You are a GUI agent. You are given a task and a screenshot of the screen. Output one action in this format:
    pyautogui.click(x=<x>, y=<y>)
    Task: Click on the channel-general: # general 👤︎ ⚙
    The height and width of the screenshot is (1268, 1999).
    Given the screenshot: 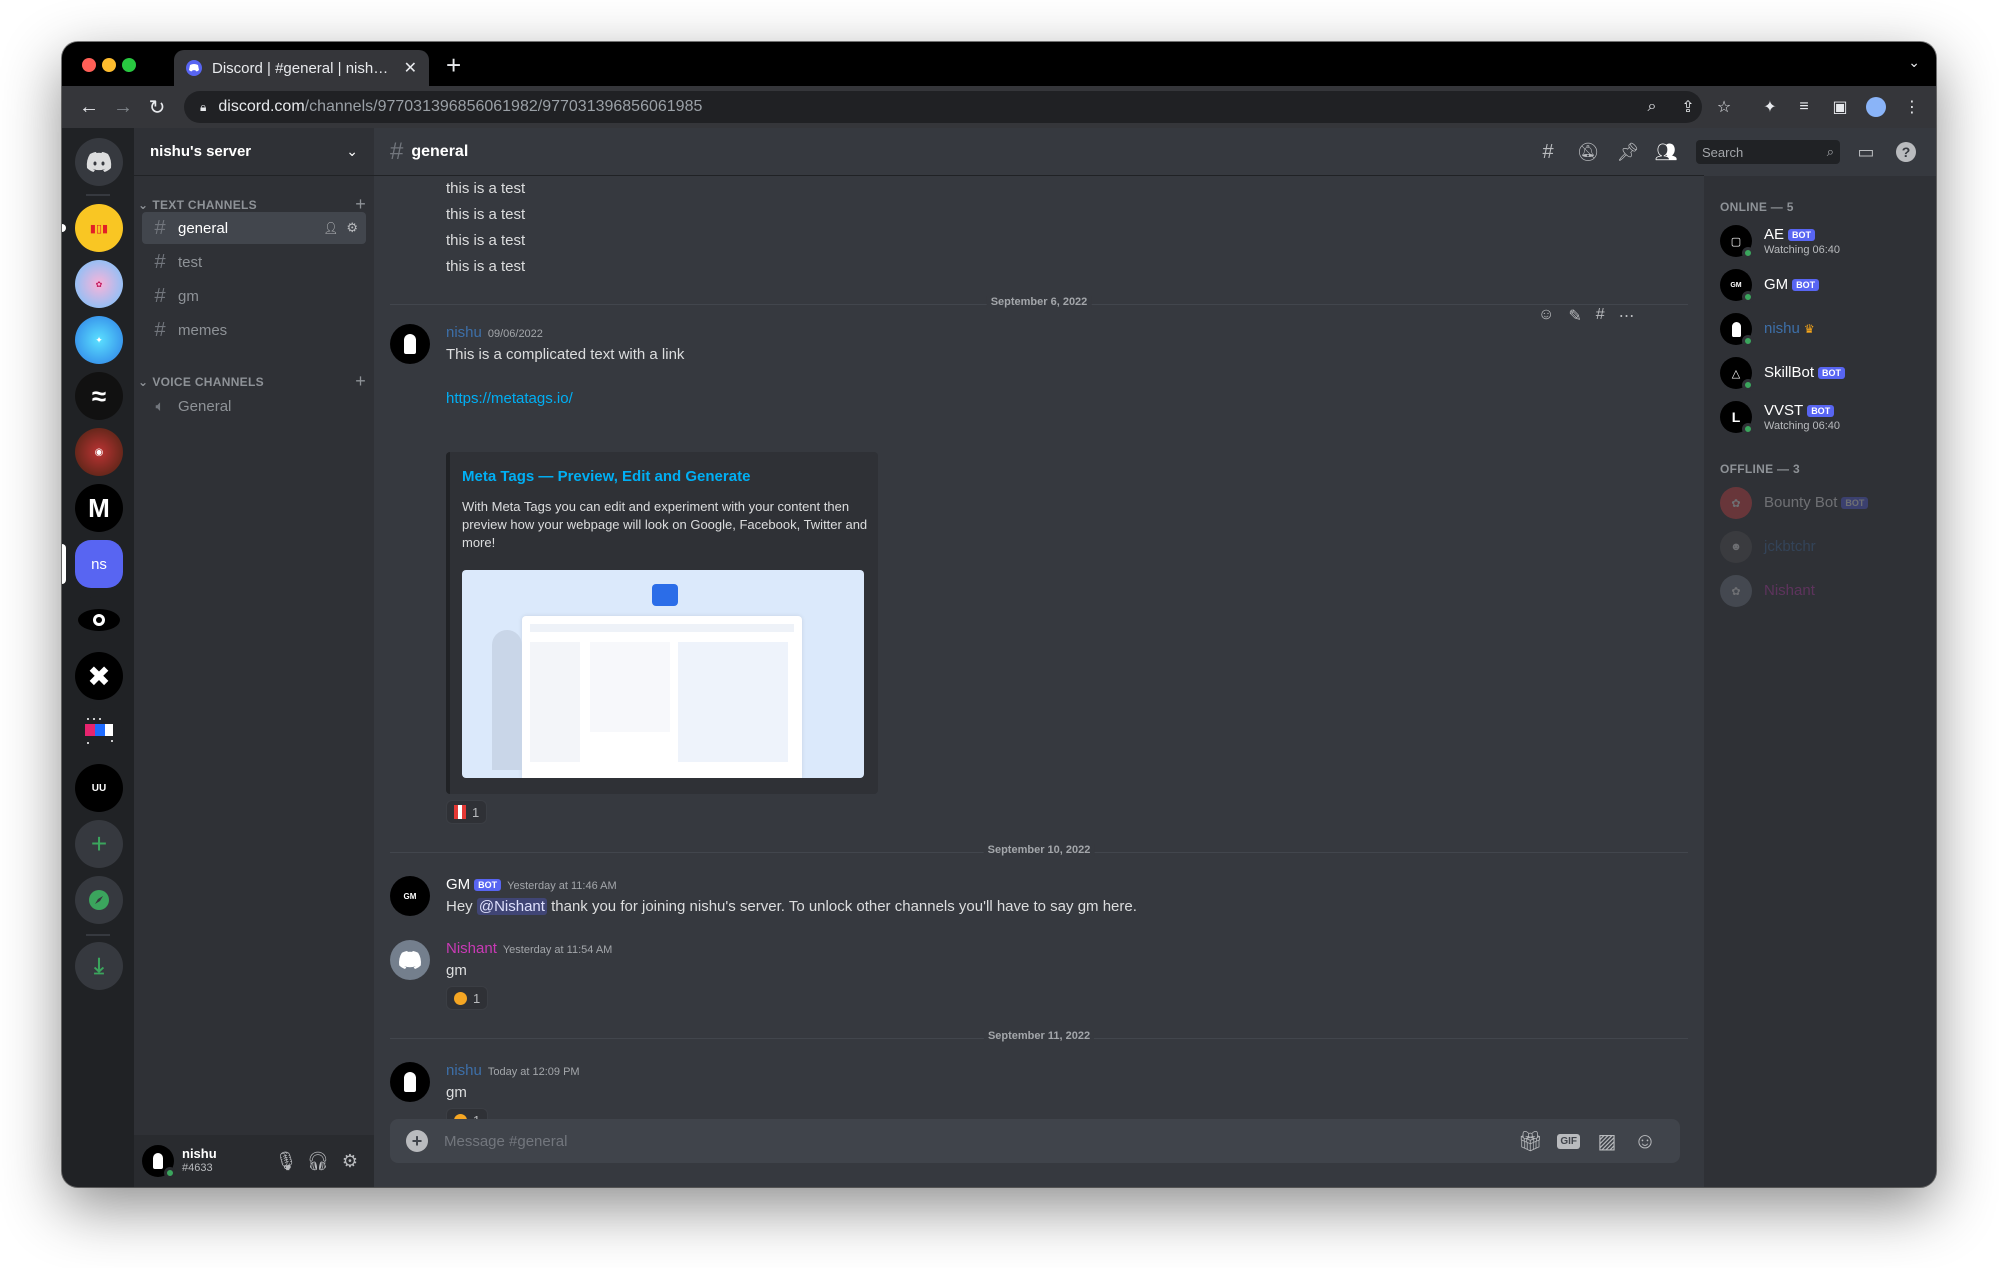 What is the action you would take?
    pyautogui.click(x=254, y=228)
    